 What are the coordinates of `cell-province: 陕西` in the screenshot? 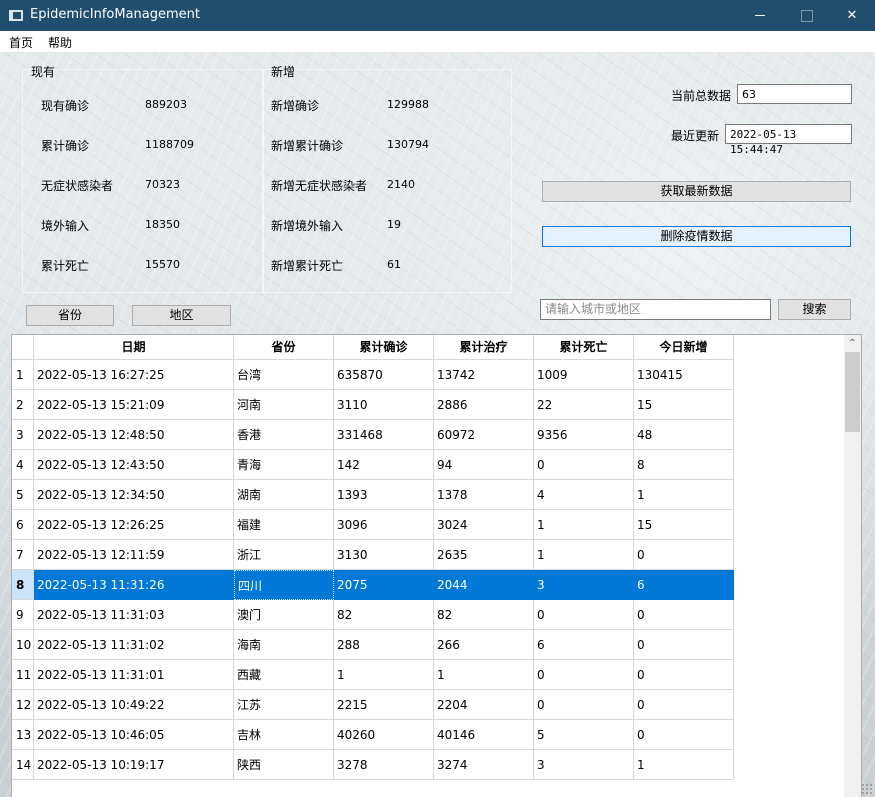 It's located at (284, 765).